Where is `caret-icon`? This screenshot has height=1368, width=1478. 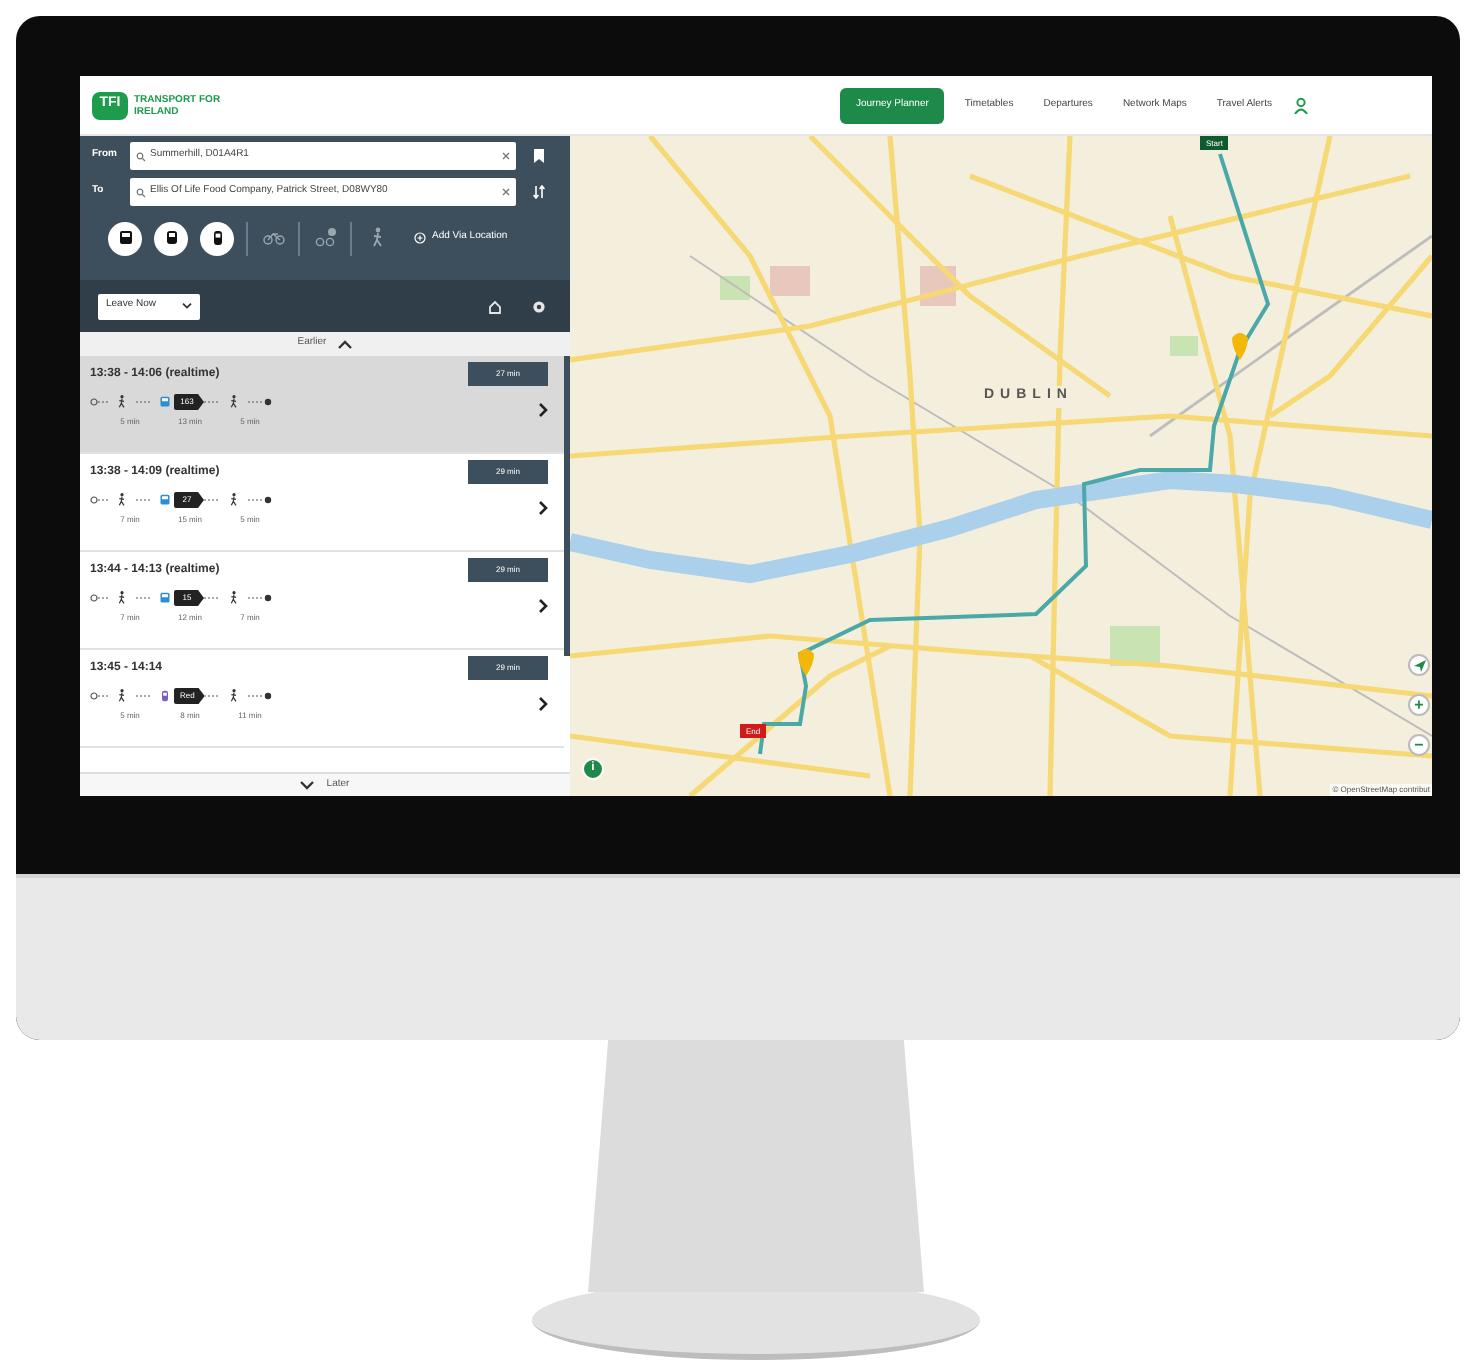 caret-icon is located at coordinates (187, 306).